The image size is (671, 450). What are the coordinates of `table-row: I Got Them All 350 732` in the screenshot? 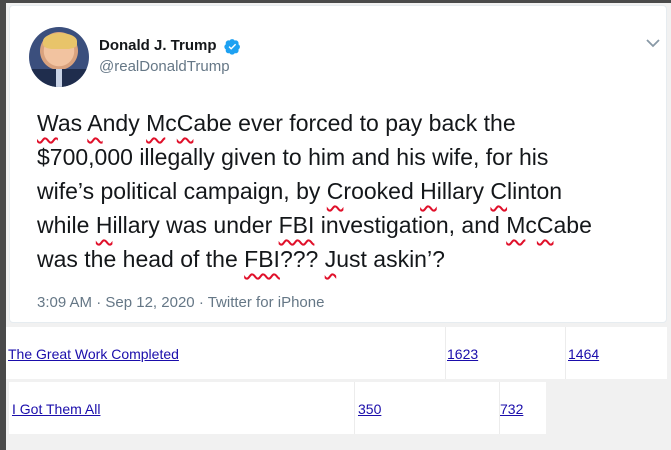 It's located at (277, 408).